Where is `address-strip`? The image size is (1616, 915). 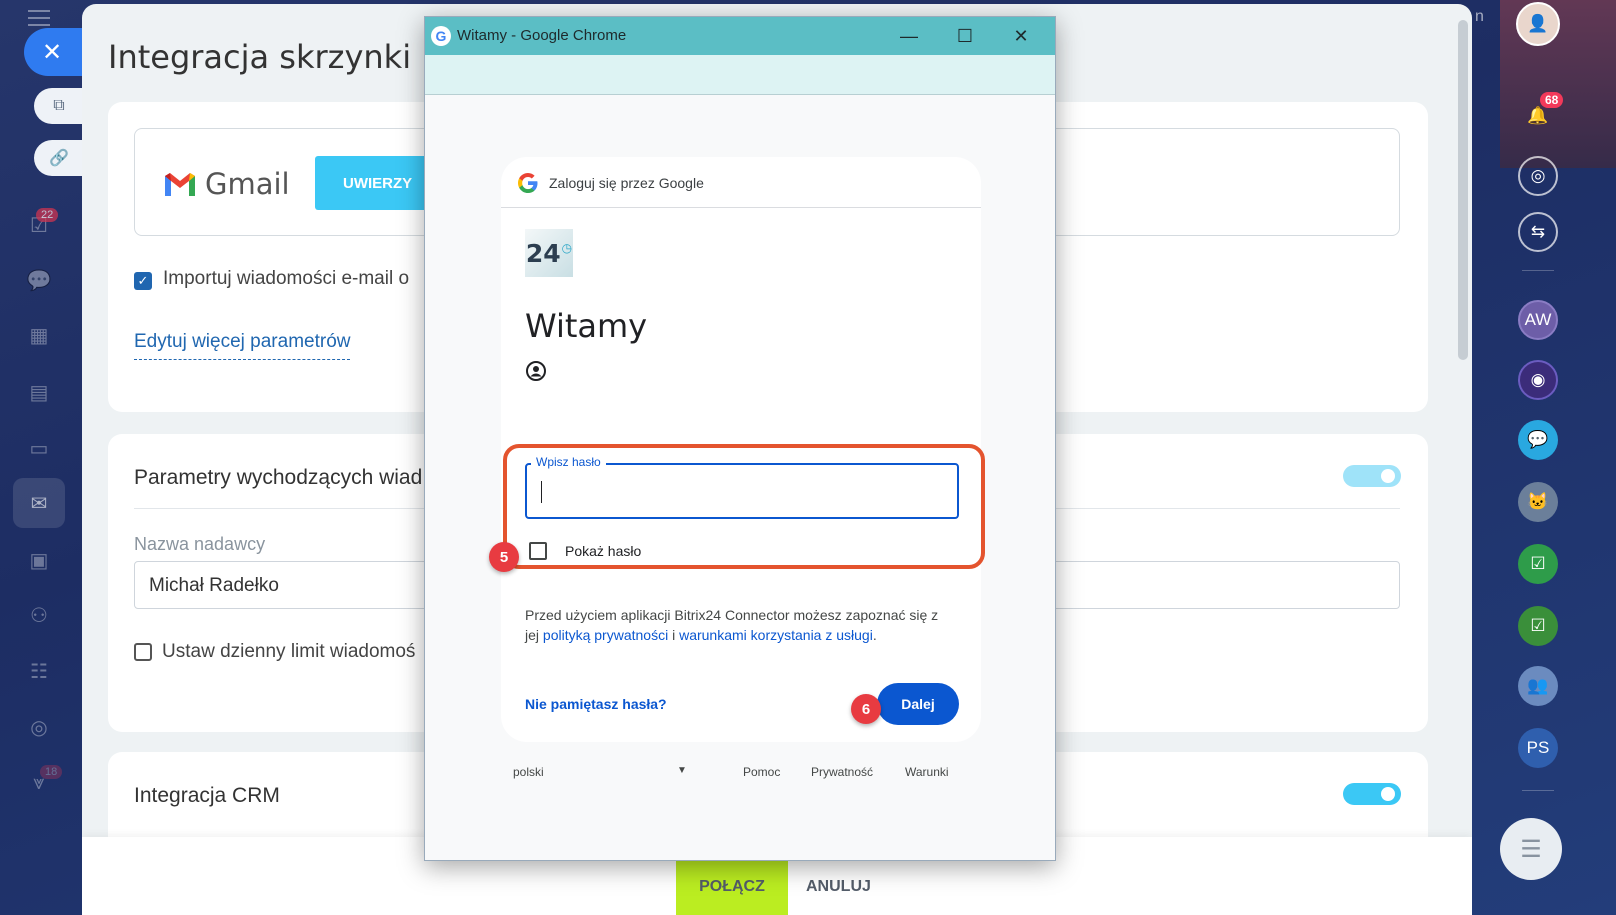 address-strip is located at coordinates (740, 75).